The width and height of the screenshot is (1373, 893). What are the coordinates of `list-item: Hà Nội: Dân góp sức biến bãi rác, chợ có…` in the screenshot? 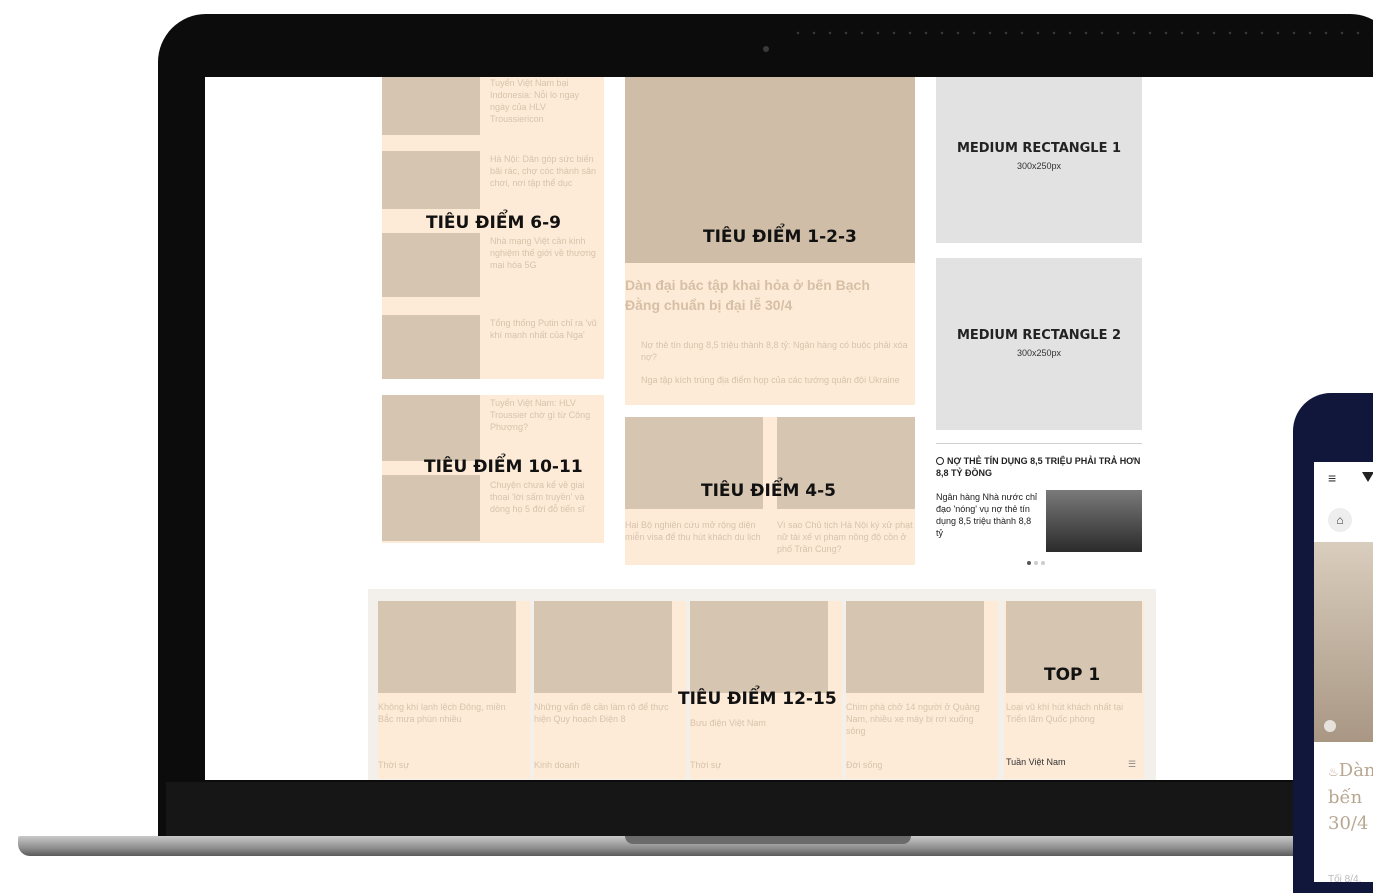 It's located at (545, 171).